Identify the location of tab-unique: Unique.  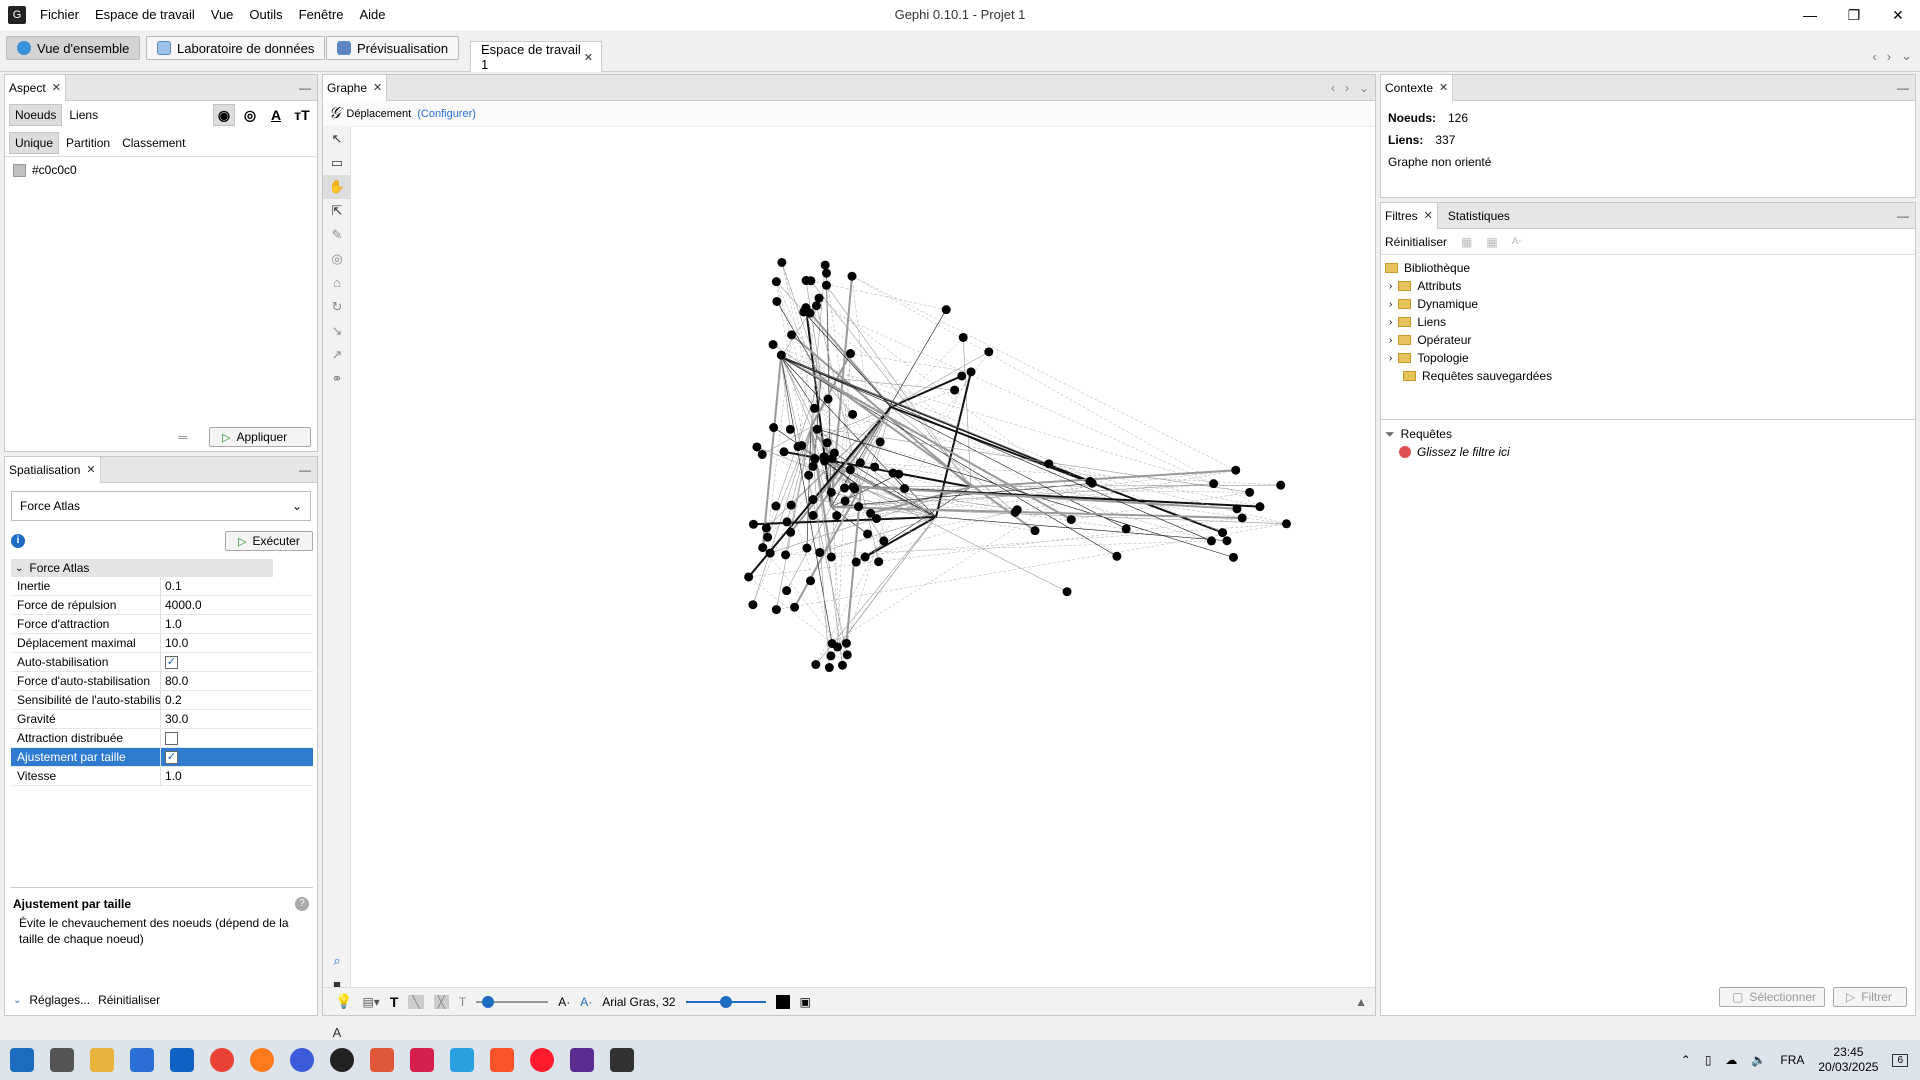
(34, 142).